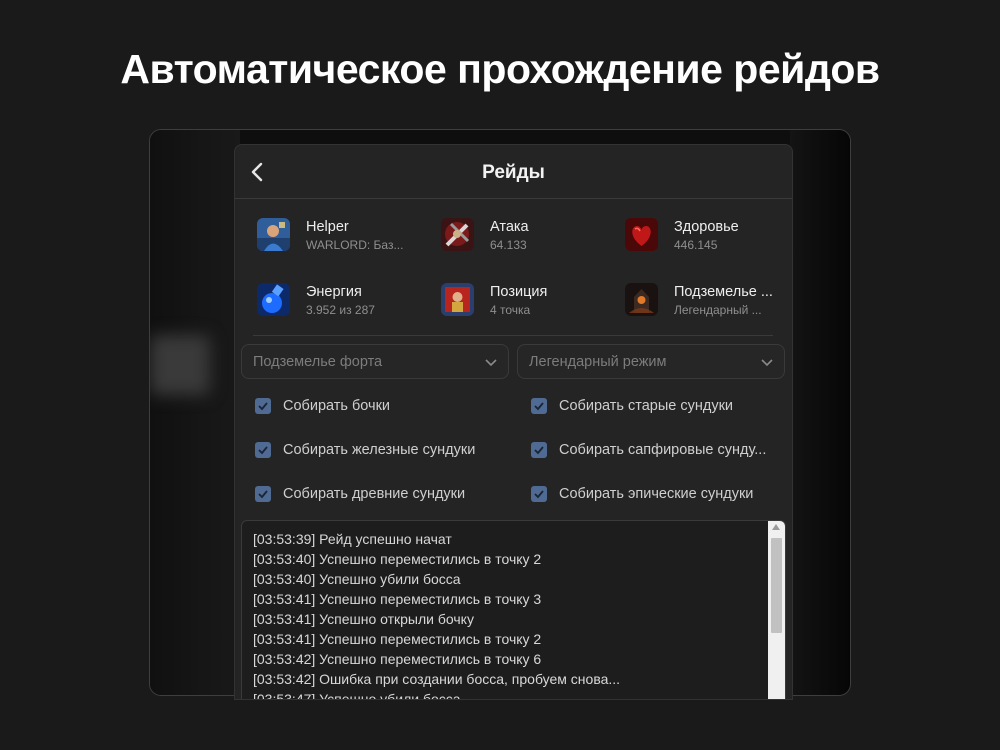  I want to click on blurred-background-left, so click(195, 412).